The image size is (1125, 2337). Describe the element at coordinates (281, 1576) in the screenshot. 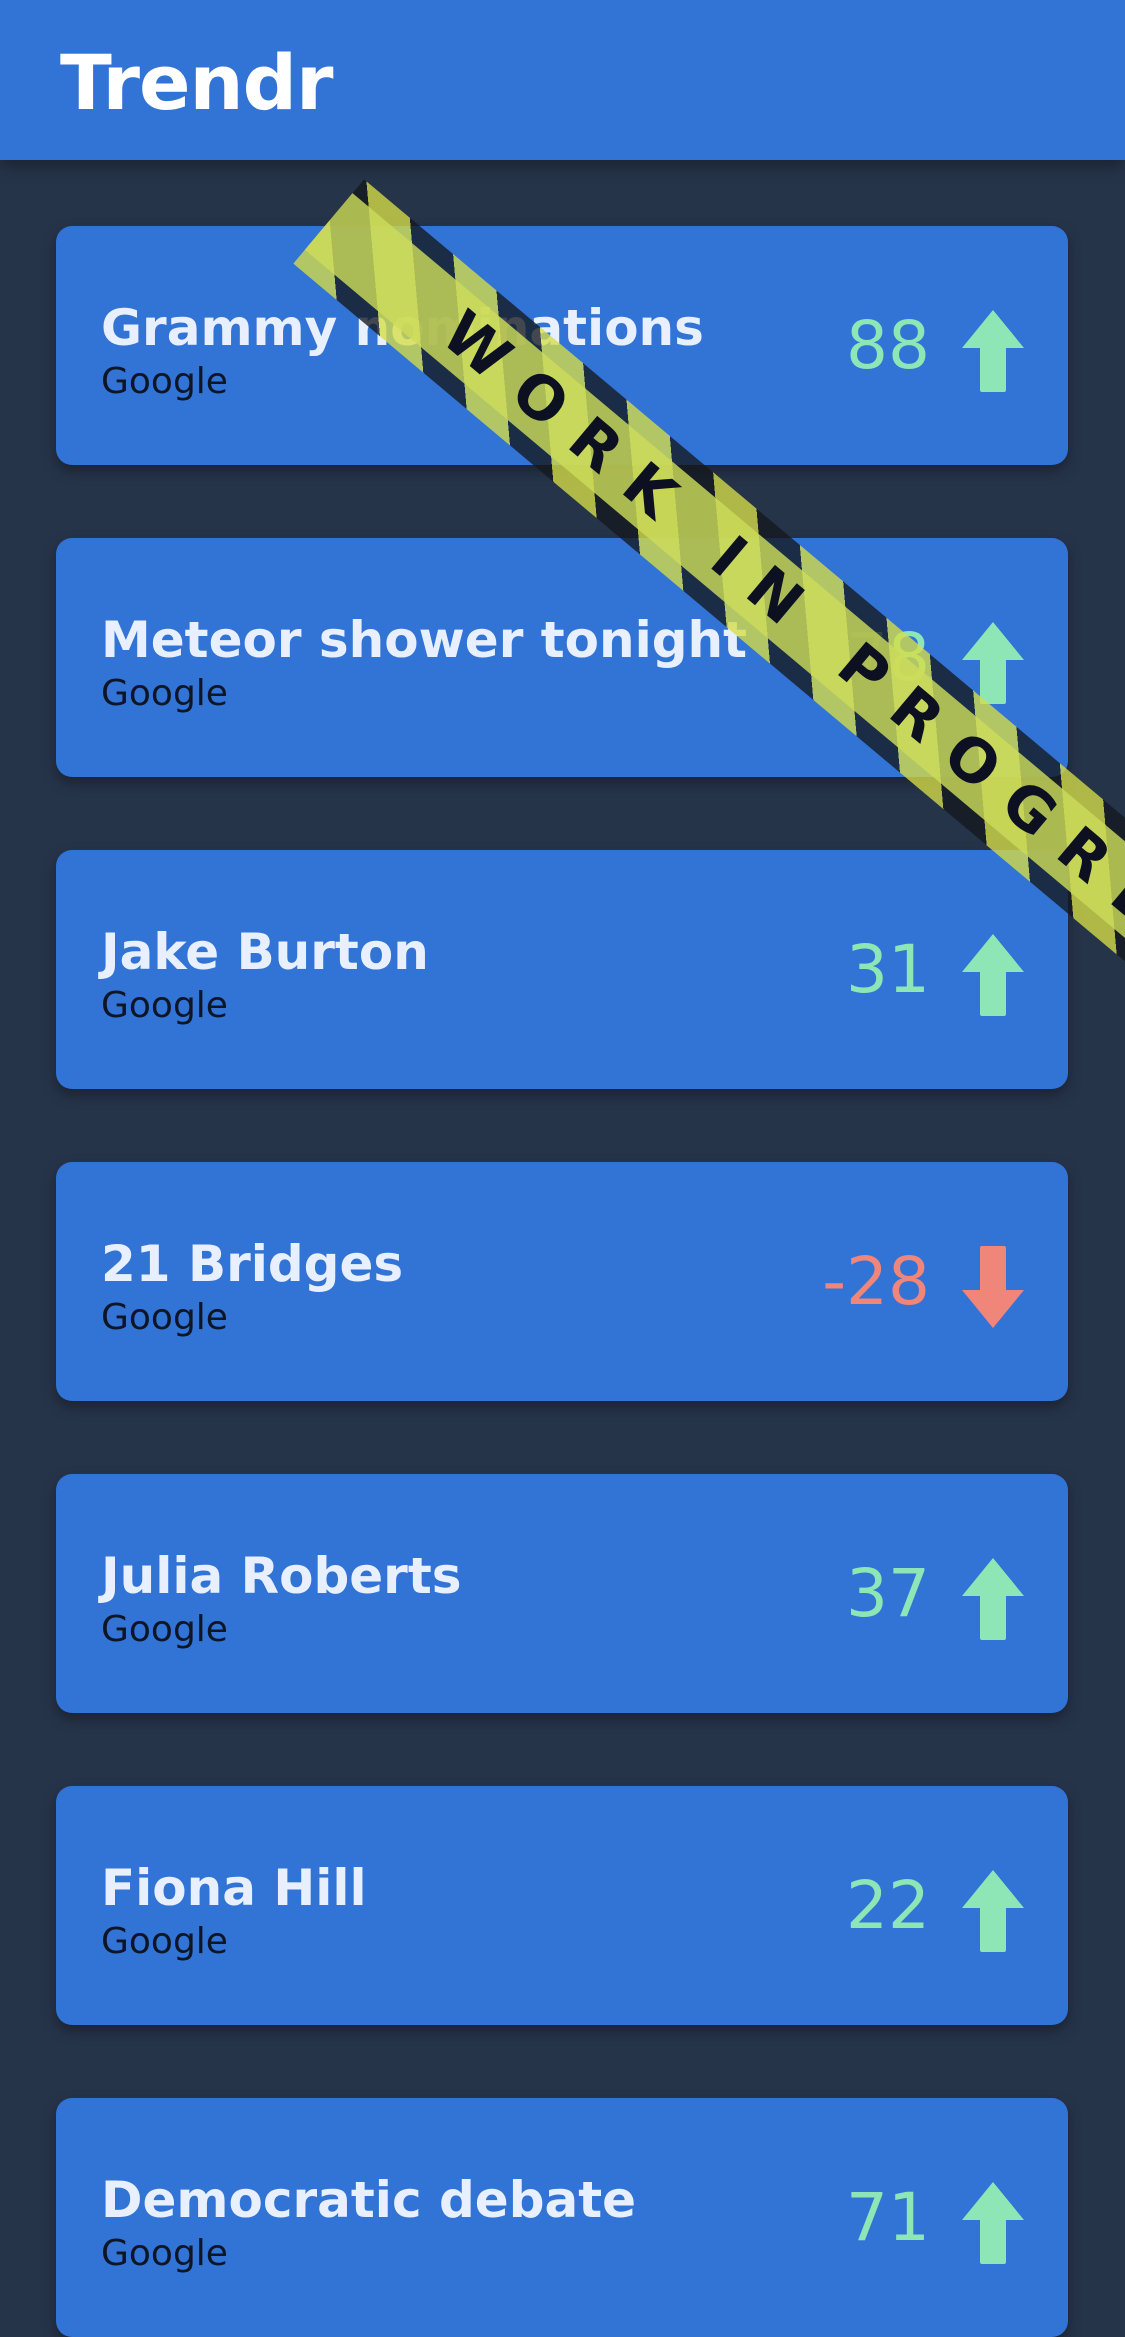

I see `trend-title: Julia Roberts` at that location.